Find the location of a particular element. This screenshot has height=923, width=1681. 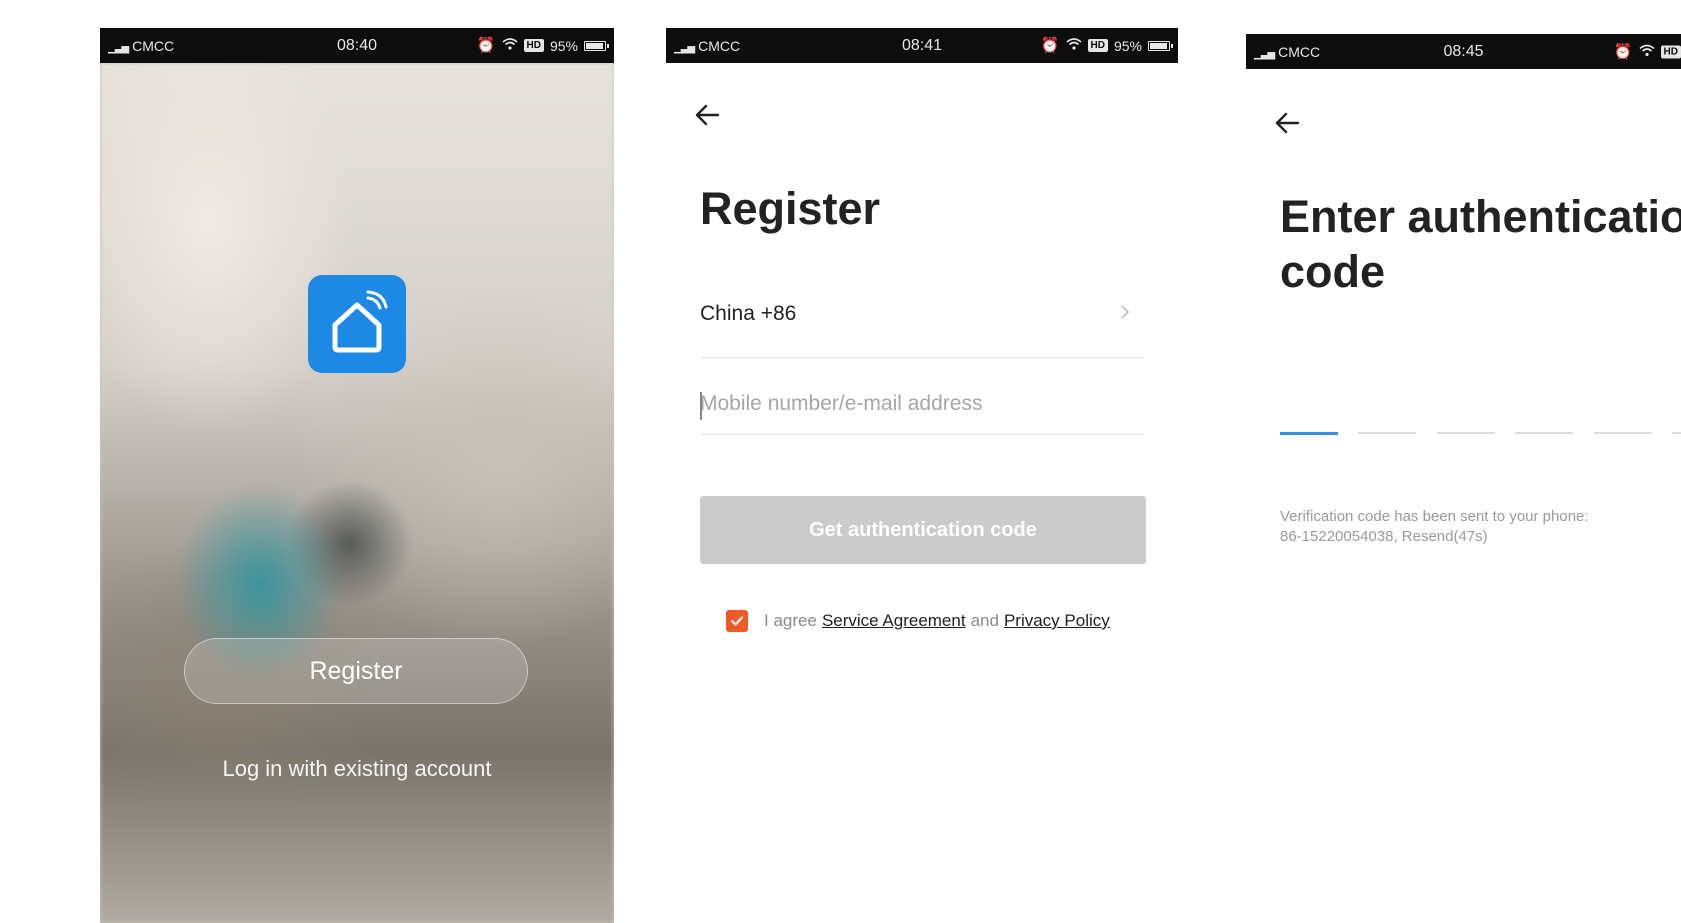

home-wifi-icon is located at coordinates (360, 321).